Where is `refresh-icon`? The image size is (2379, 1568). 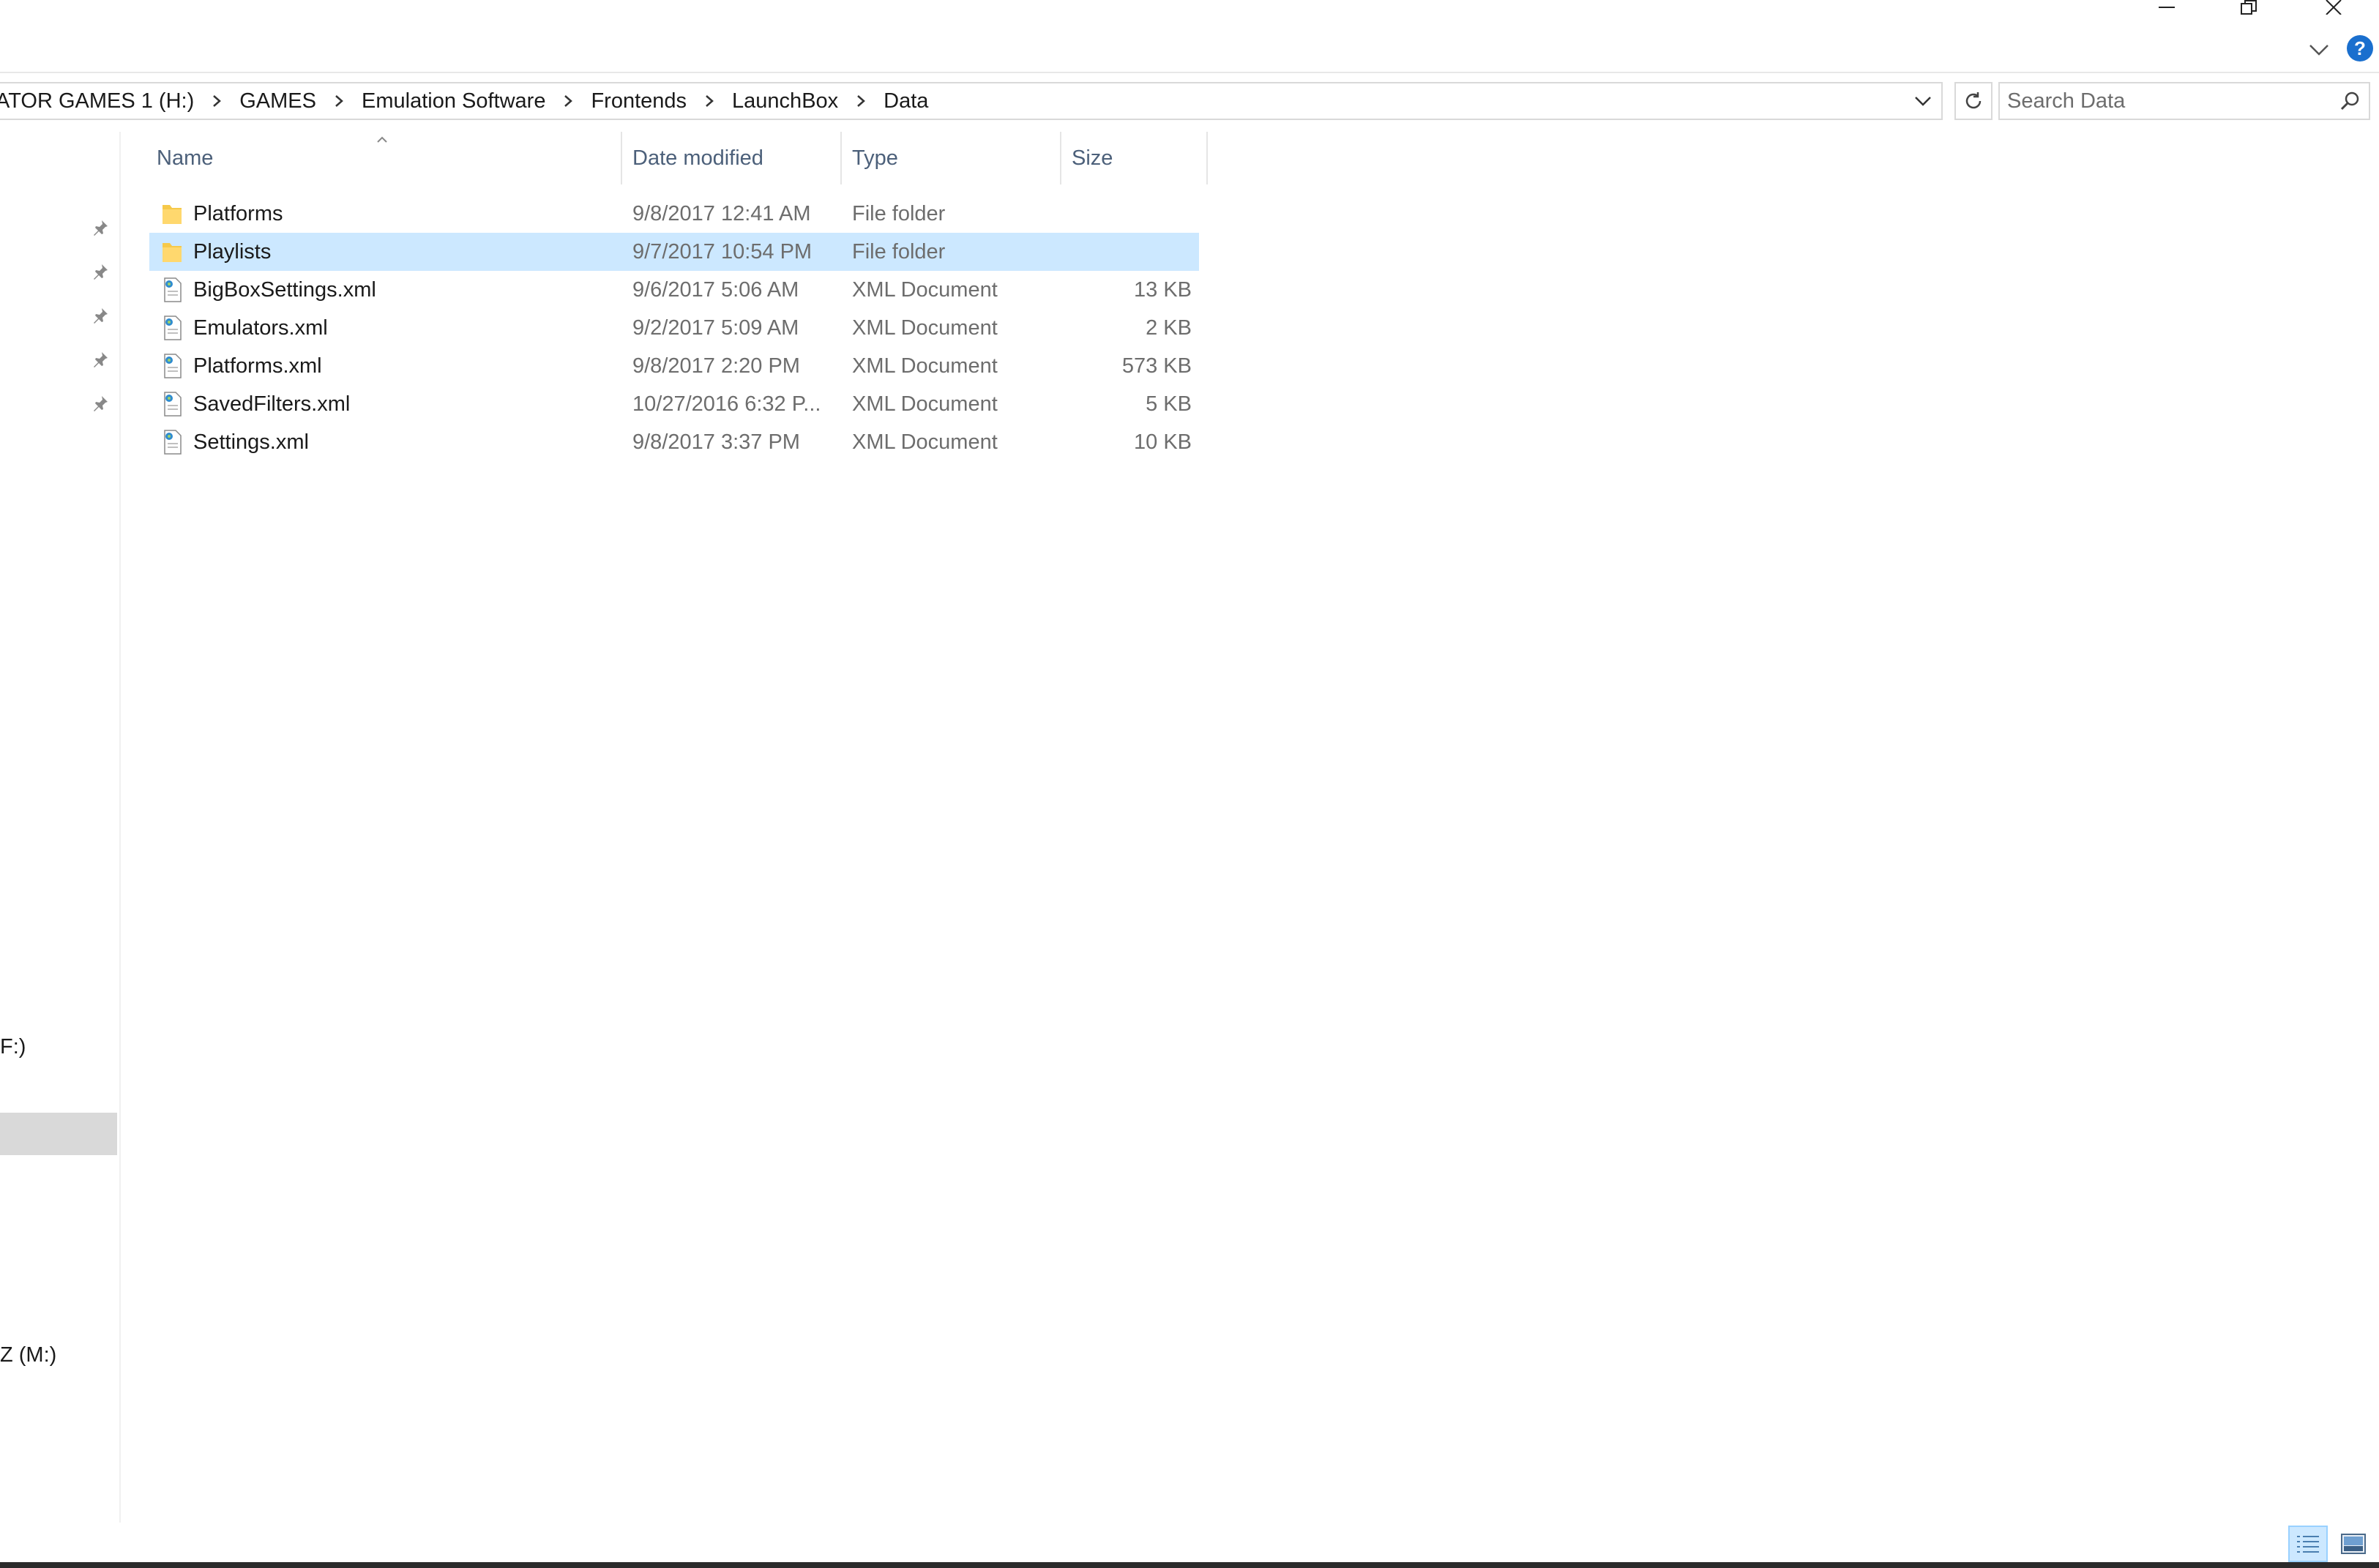 refresh-icon is located at coordinates (1973, 100).